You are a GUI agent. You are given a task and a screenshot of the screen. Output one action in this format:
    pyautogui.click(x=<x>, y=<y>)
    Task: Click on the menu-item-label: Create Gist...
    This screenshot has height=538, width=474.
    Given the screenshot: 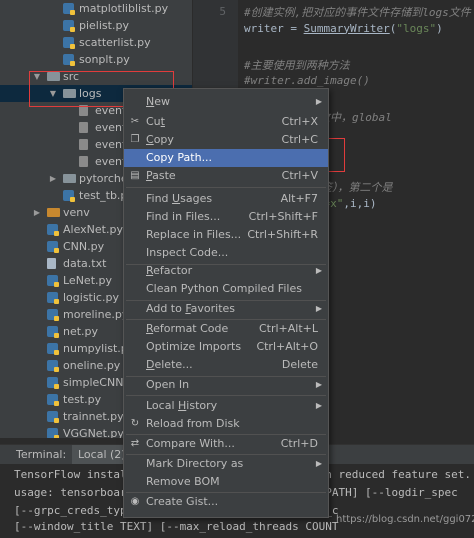 What is the action you would take?
    pyautogui.click(x=182, y=501)
    